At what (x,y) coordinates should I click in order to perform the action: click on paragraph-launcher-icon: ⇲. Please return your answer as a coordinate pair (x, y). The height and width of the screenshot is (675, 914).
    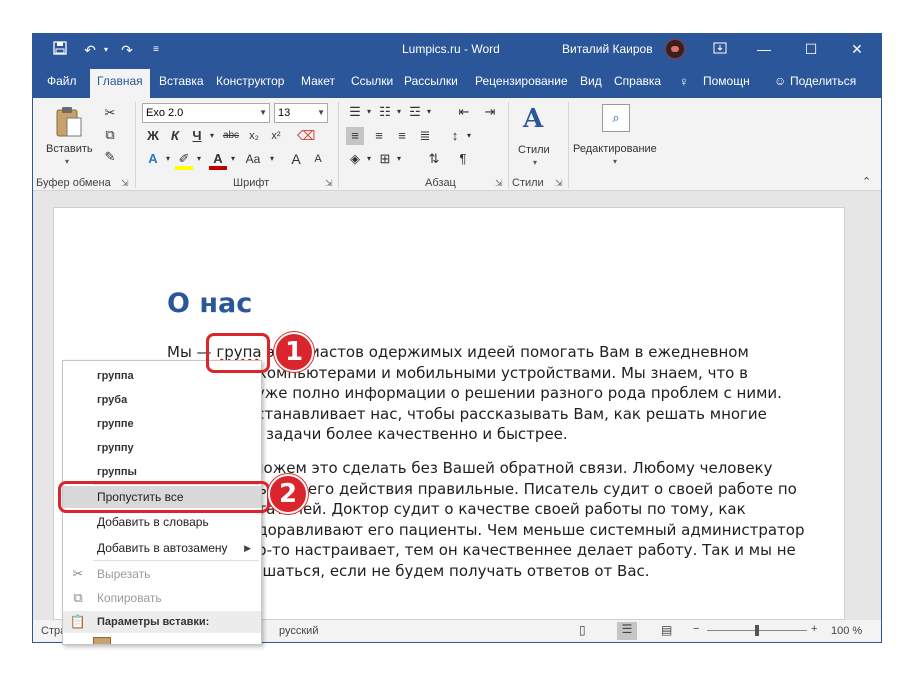
    Looking at the image, I should click on (499, 183).